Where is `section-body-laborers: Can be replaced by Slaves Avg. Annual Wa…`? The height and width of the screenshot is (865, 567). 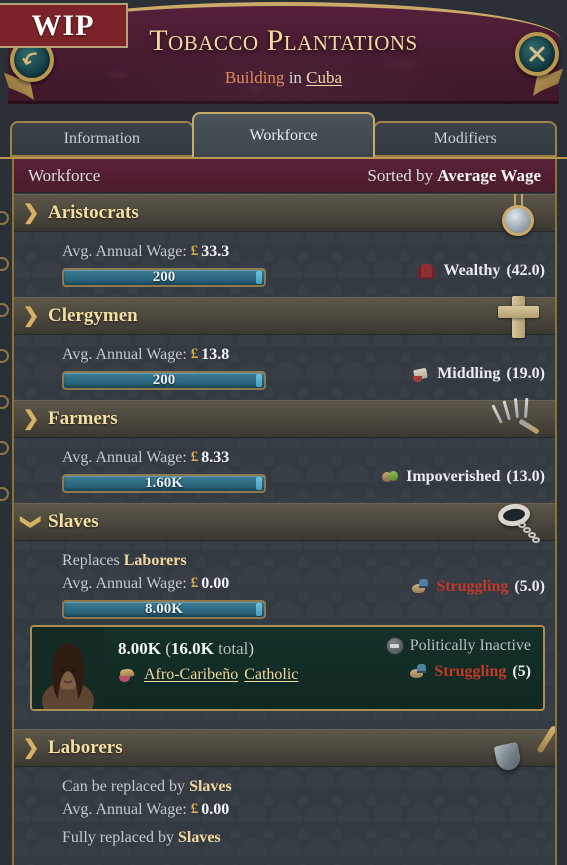 section-body-laborers: Can be replaced by Slaves Avg. Annual Wa… is located at coordinates (284, 813).